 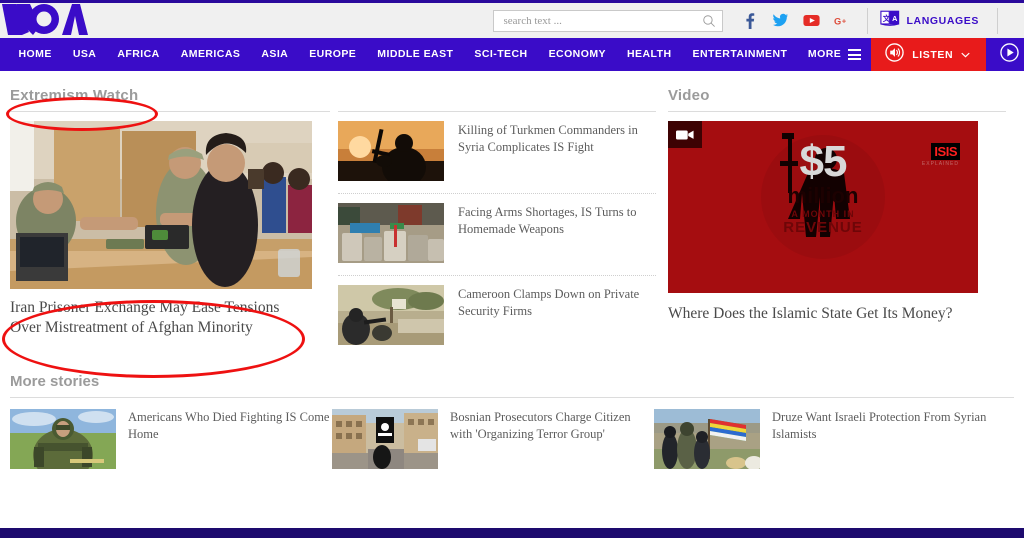 I want to click on video-infographic-text: $5 million A MONTH IN REVENUE, so click(x=823, y=187).